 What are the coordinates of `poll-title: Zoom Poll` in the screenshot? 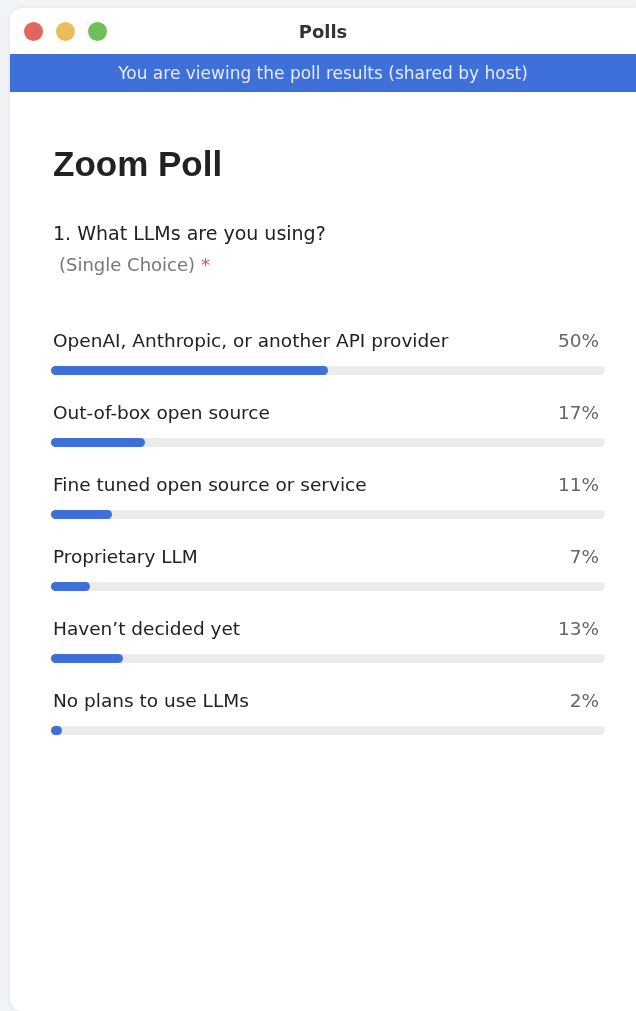 It's located at (138, 164).